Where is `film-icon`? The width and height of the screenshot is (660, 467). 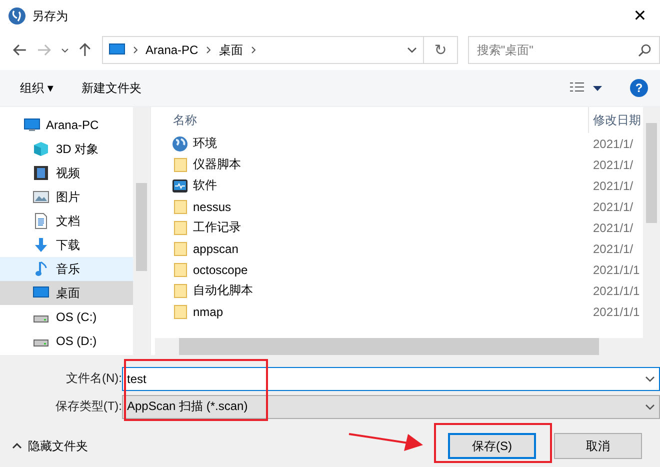 film-icon is located at coordinates (41, 173).